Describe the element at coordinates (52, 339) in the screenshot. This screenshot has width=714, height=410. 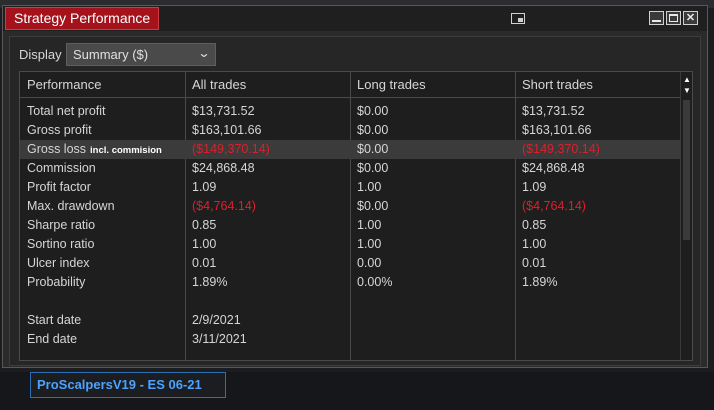
I see `cell-label: End date` at that location.